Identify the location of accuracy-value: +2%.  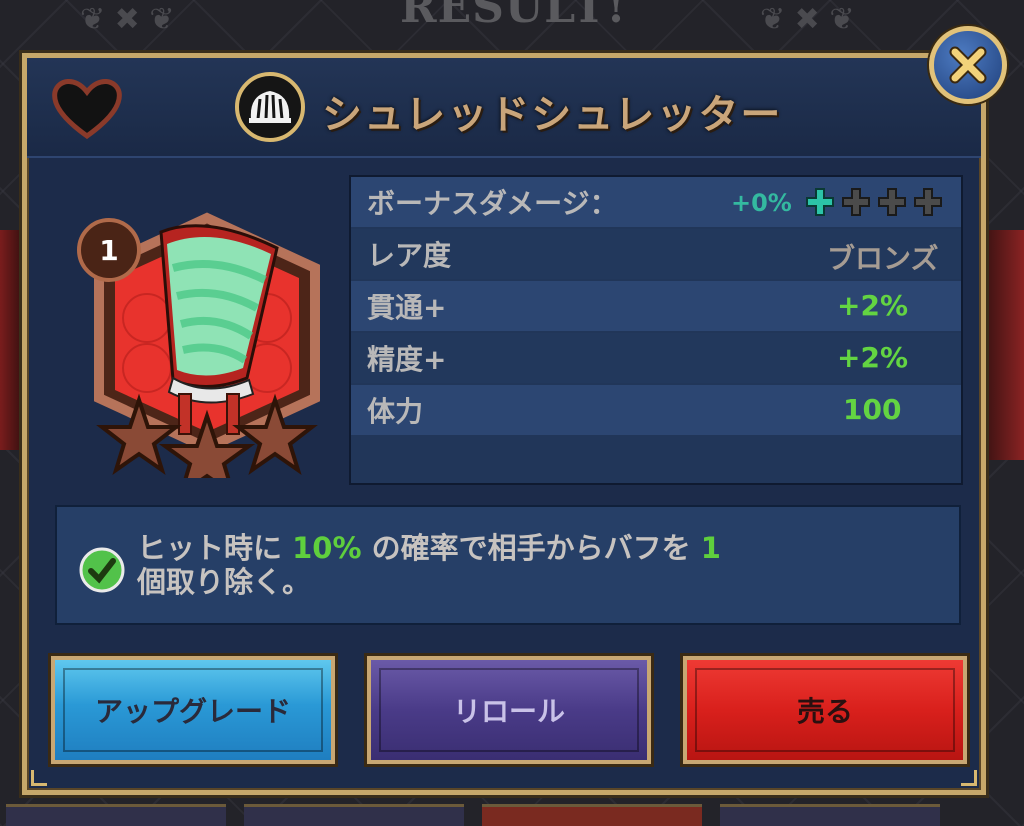
(872, 357).